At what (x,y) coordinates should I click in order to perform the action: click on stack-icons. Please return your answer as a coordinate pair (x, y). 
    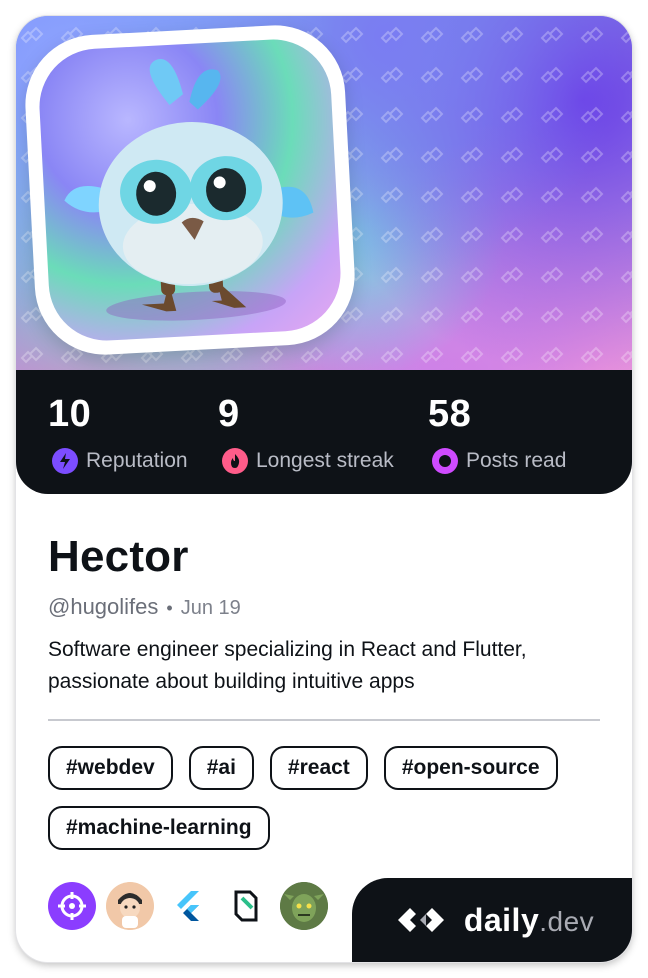
    Looking at the image, I should click on (188, 906).